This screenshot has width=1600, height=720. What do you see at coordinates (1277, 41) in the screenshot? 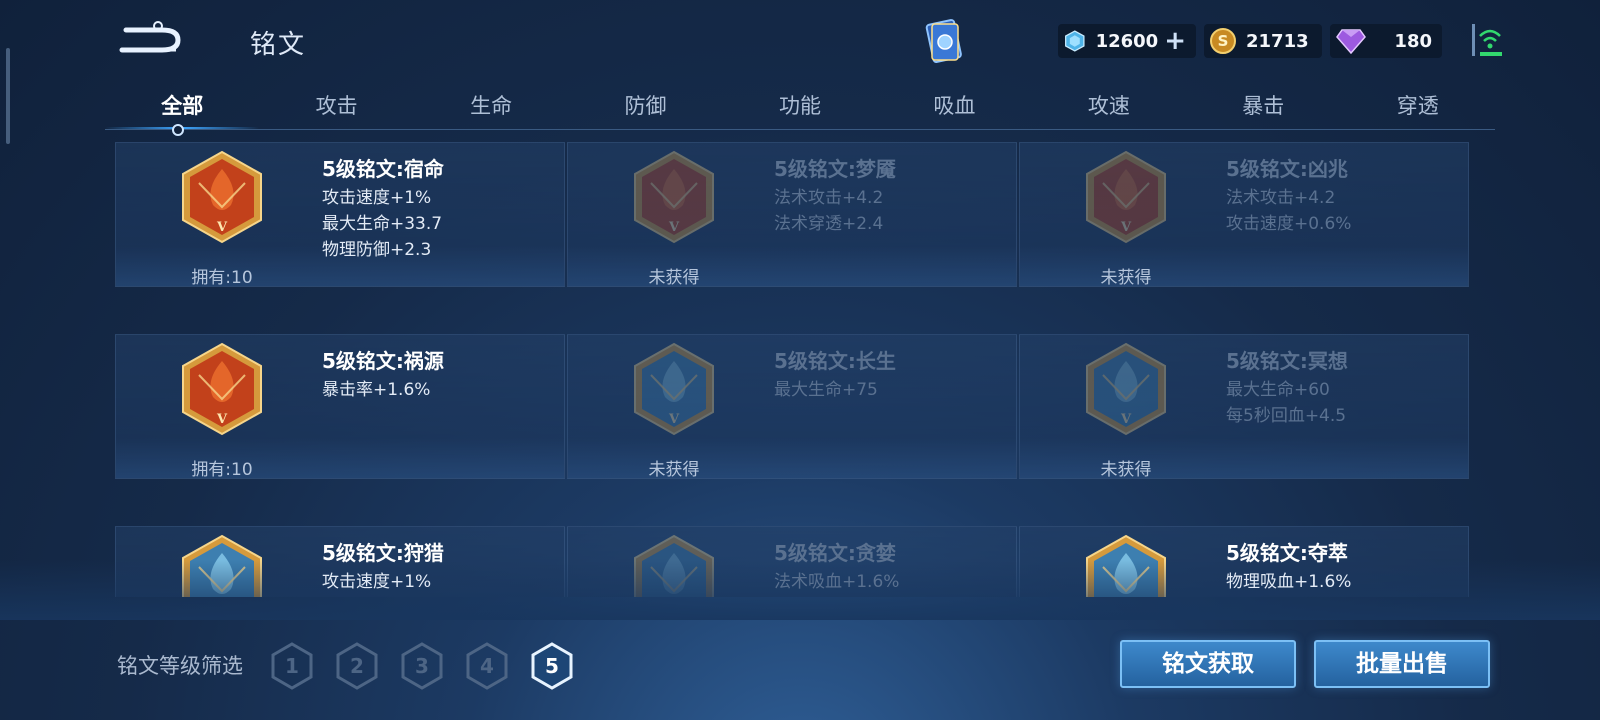
I see `gold-coin-value: 21713` at bounding box center [1277, 41].